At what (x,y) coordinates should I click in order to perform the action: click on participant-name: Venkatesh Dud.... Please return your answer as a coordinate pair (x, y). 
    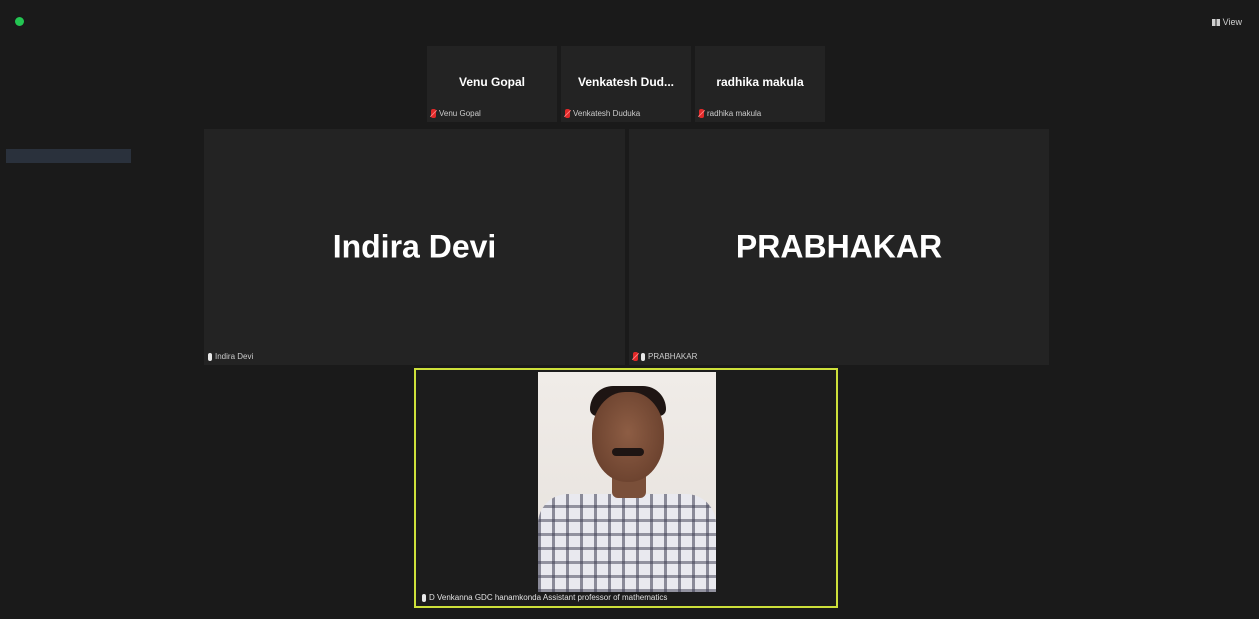
    Looking at the image, I should click on (626, 82).